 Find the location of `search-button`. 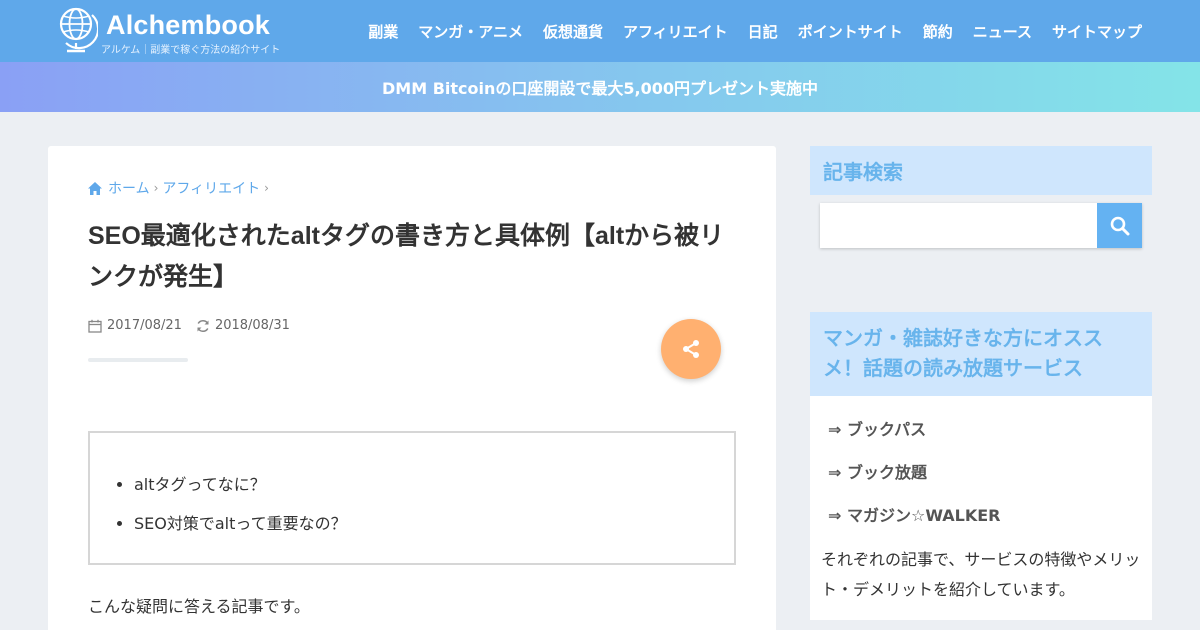

search-button is located at coordinates (1119, 225).